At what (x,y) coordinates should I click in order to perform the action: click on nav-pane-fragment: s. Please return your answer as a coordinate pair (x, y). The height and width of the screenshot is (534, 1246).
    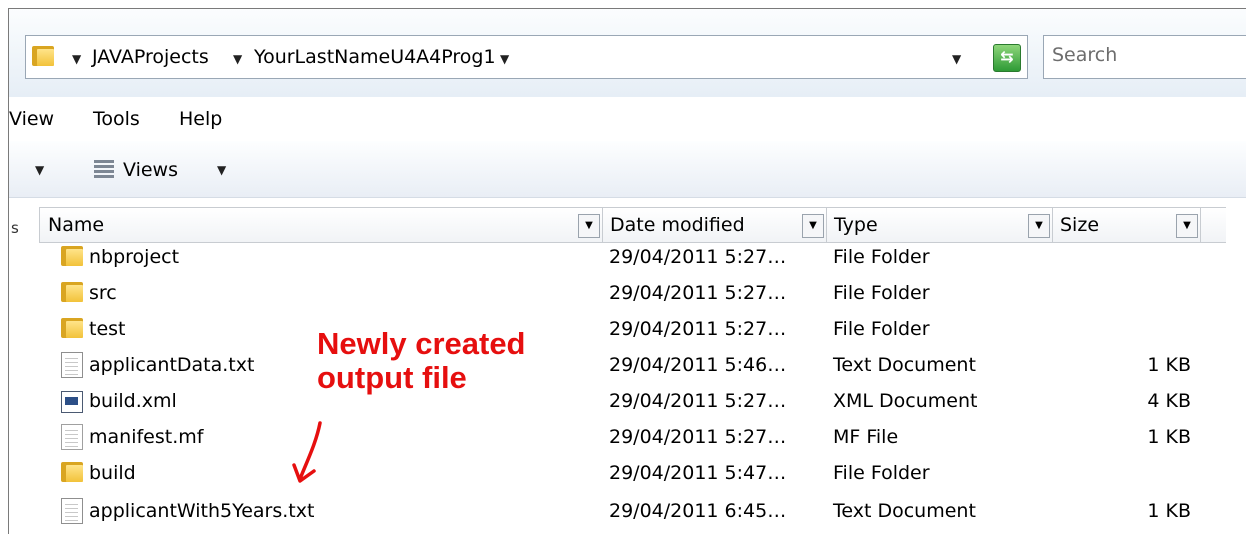
    Looking at the image, I should click on (15, 228).